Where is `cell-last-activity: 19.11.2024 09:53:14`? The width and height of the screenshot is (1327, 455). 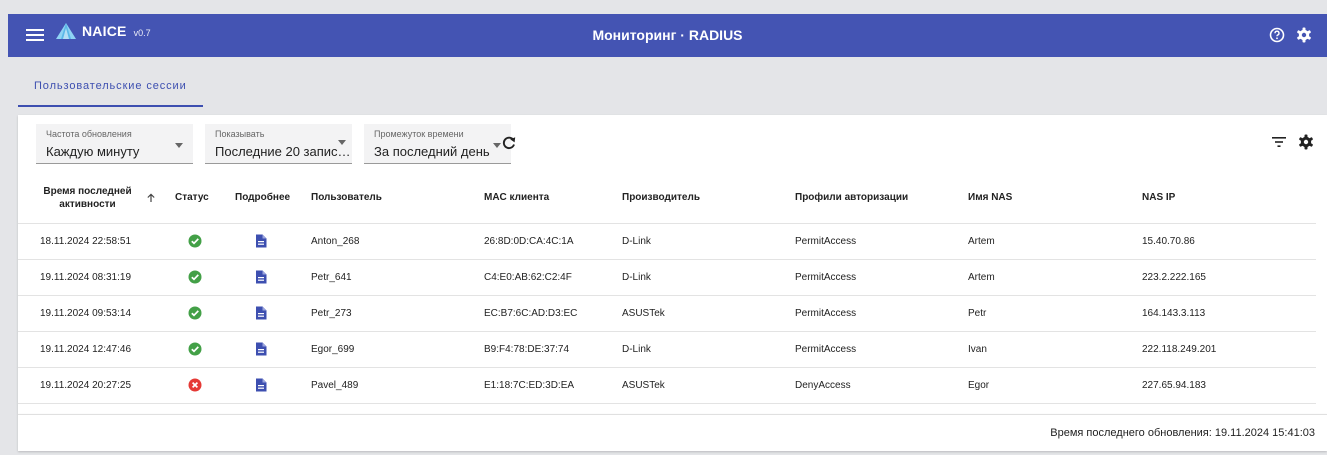 cell-last-activity: 19.11.2024 09:53:14 is located at coordinates (96, 313).